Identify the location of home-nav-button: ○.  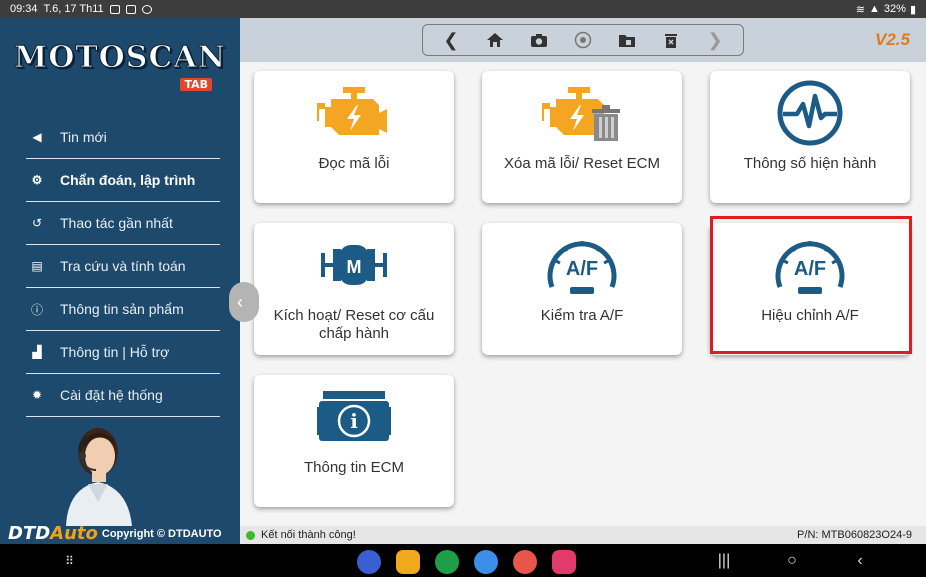
(792, 560).